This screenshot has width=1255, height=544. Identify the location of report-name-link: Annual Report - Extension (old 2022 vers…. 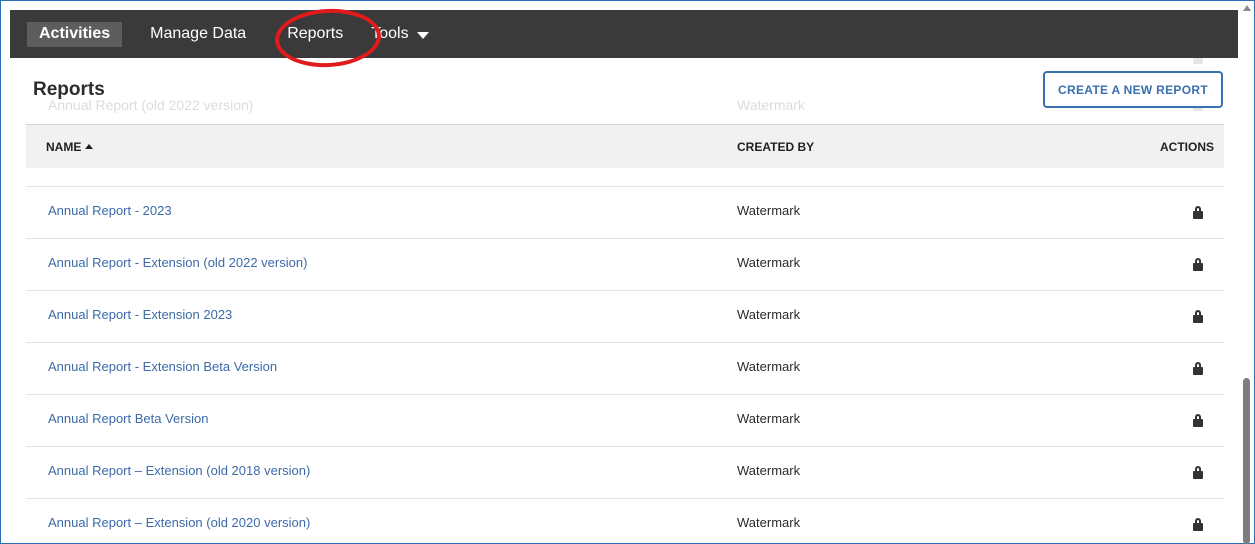
(177, 262).